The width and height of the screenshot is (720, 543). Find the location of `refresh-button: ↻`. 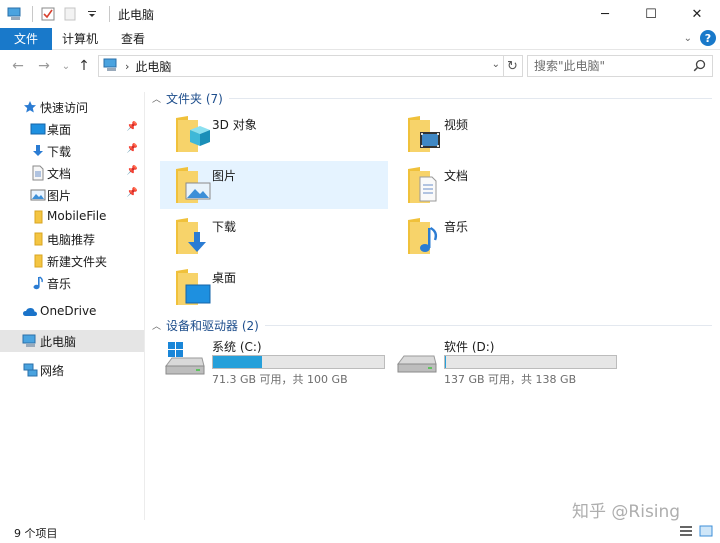

refresh-button: ↻ is located at coordinates (513, 66).